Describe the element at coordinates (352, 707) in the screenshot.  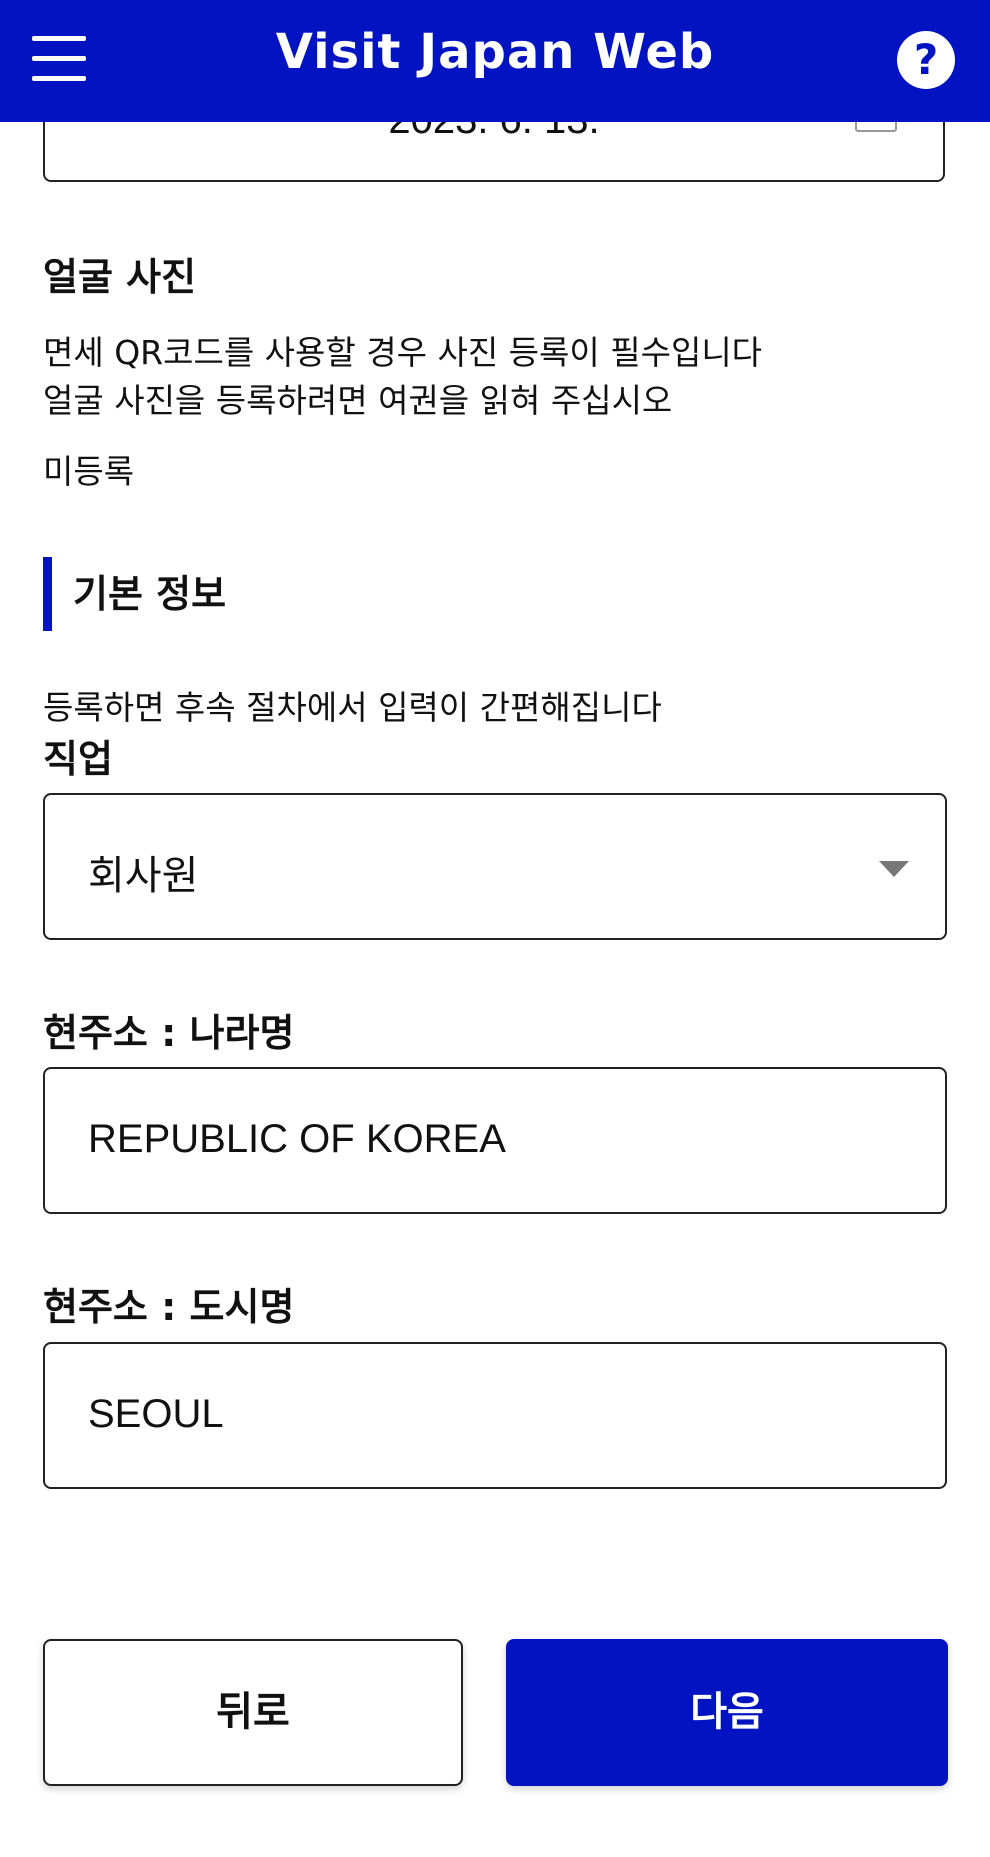
I see `basic-info-description: 등록하면 후속 절차에서 입력이 간편해집니다` at that location.